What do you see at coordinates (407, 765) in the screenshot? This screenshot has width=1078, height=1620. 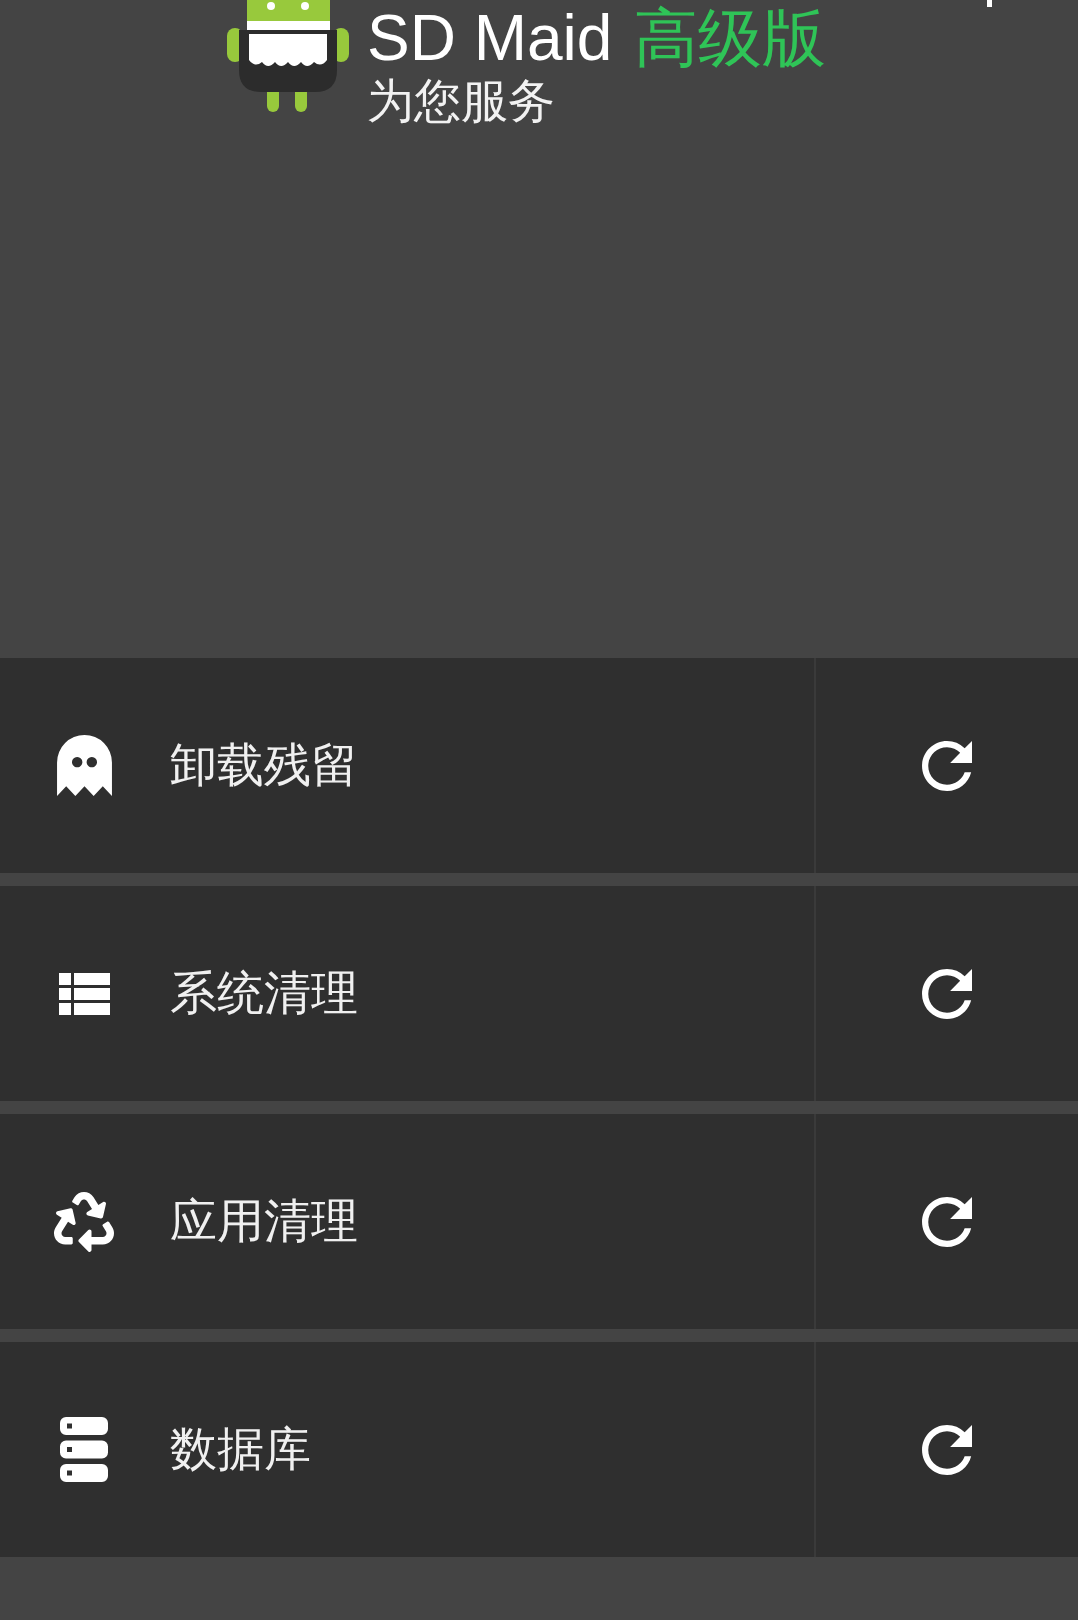 I see `tool-item: 卸载残留` at bounding box center [407, 765].